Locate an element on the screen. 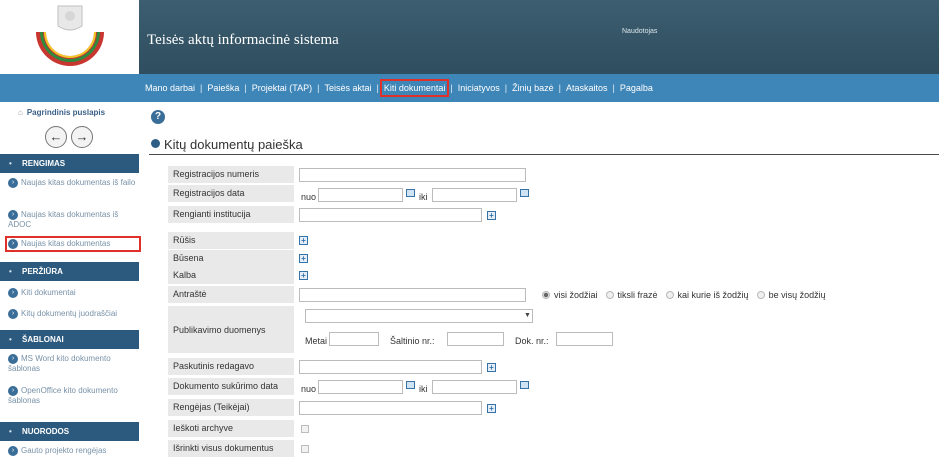 This screenshot has width=939, height=463. forward-button: → is located at coordinates (82, 137).